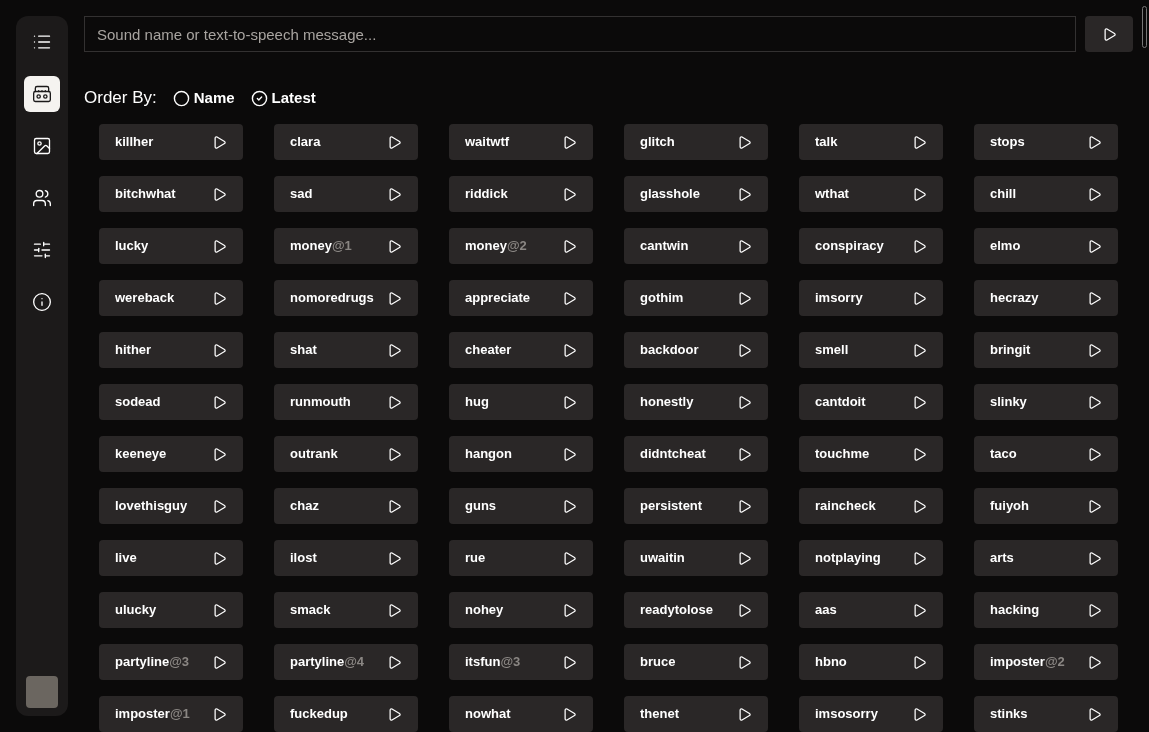 The width and height of the screenshot is (1149, 732). What do you see at coordinates (871, 714) in the screenshot?
I see `sound-button: imsosorry` at bounding box center [871, 714].